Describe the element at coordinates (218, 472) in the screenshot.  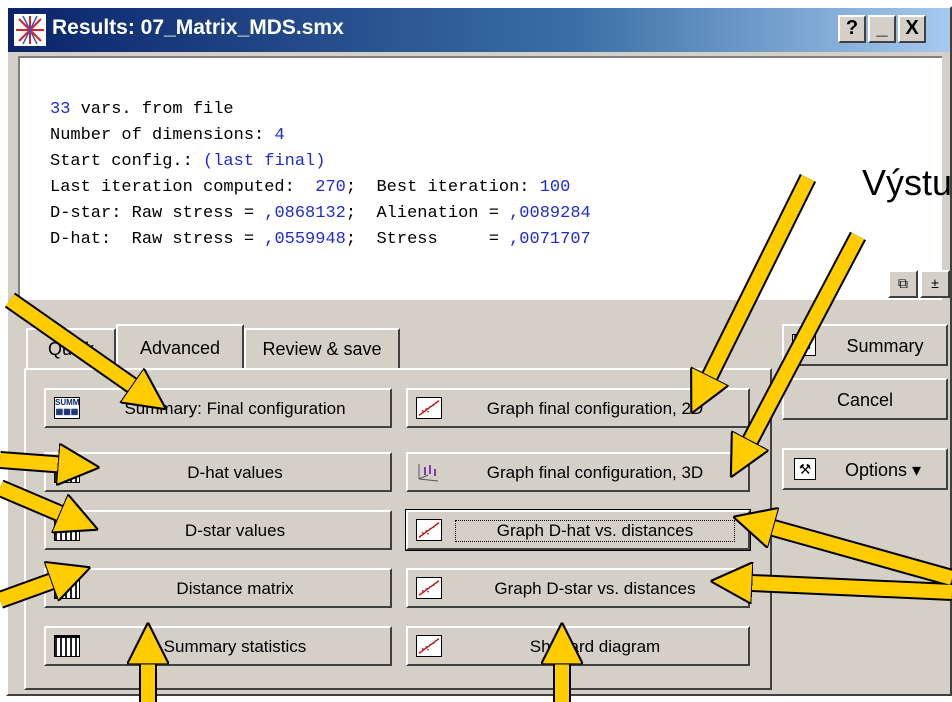
I see `dhat-values-button: D-hat values` at that location.